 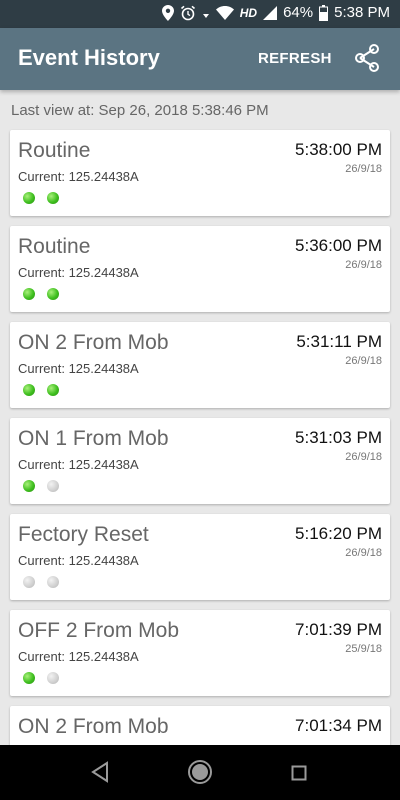 What do you see at coordinates (224, 12) in the screenshot?
I see `wifi-icon` at bounding box center [224, 12].